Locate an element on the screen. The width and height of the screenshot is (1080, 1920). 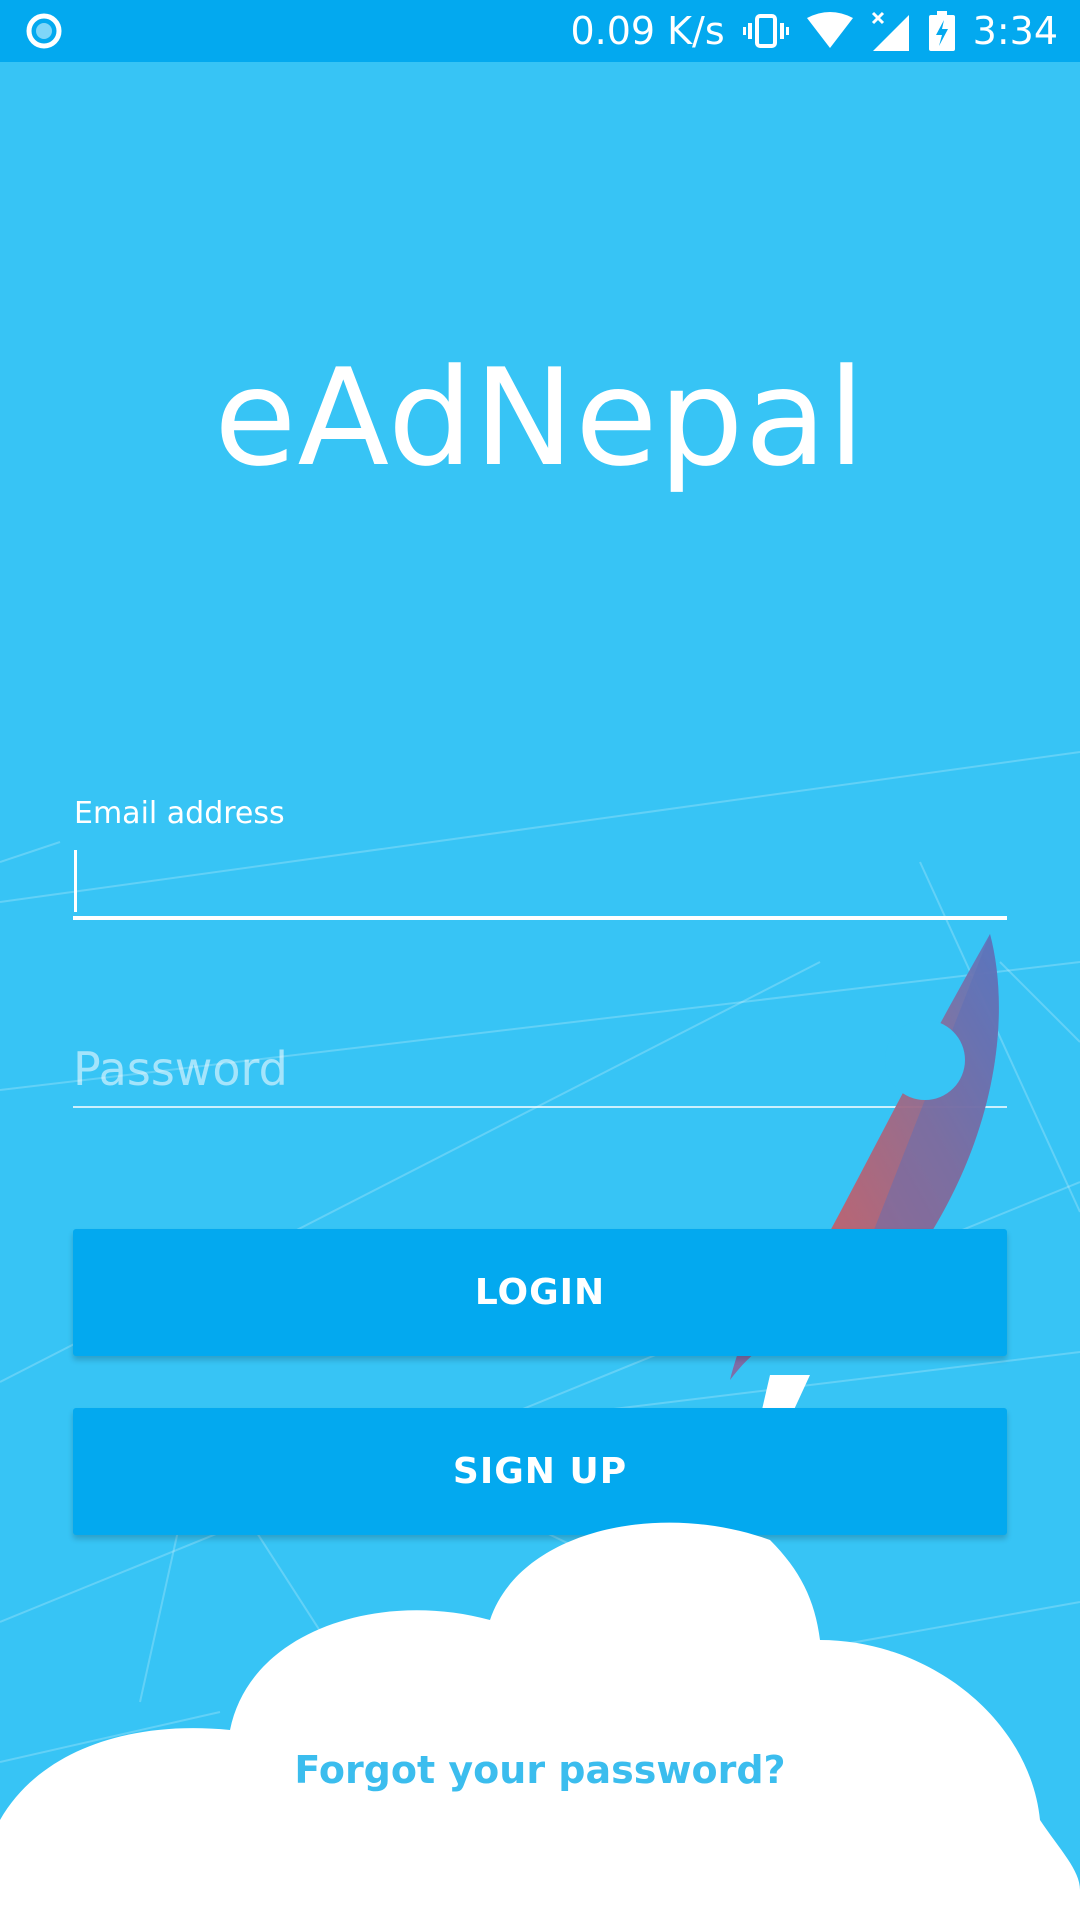
email-label: Email address is located at coordinates (179, 813).